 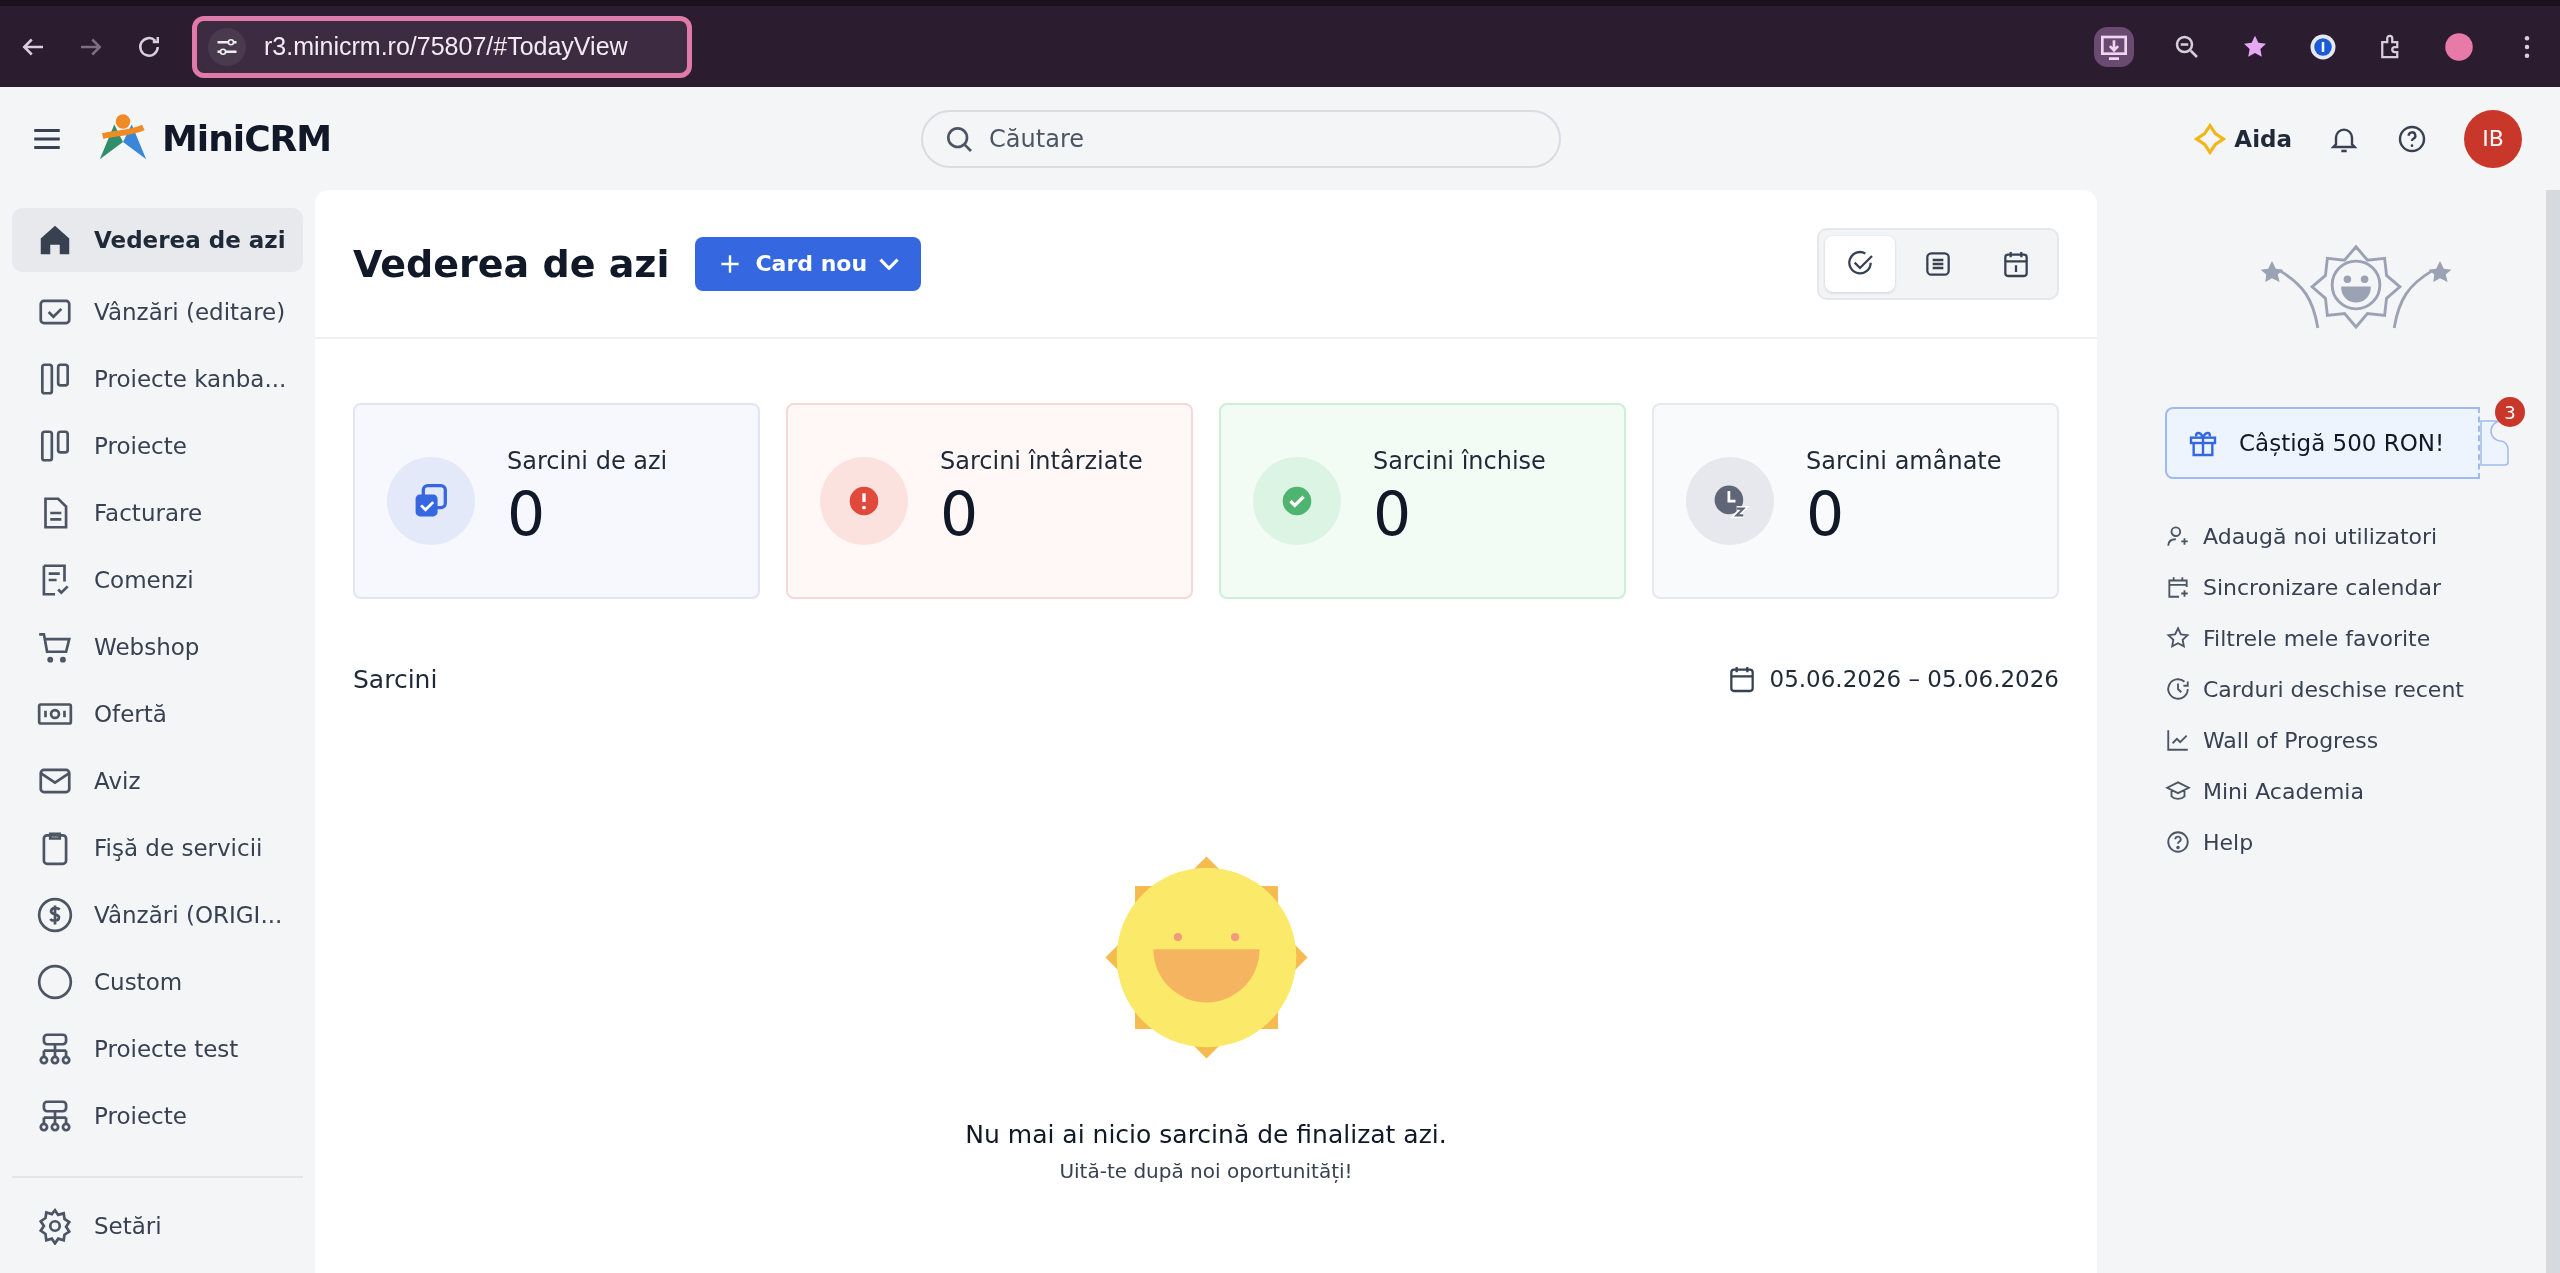 I want to click on logo-text: MiniCRM, so click(x=247, y=138).